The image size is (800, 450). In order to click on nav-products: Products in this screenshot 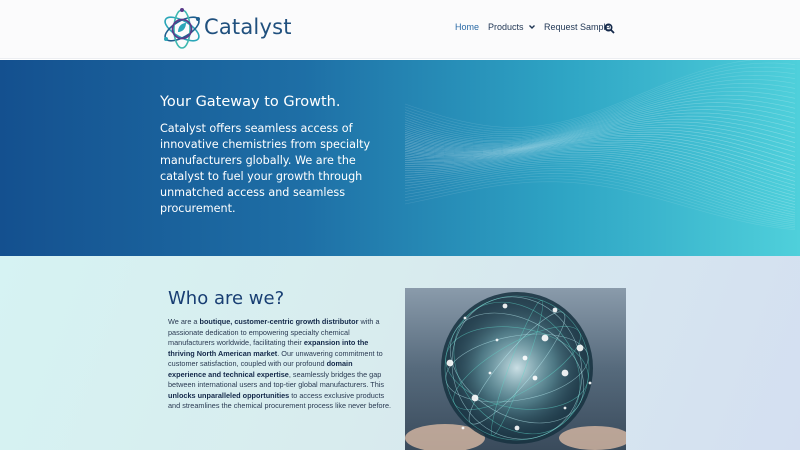, I will do `click(512, 27)`.